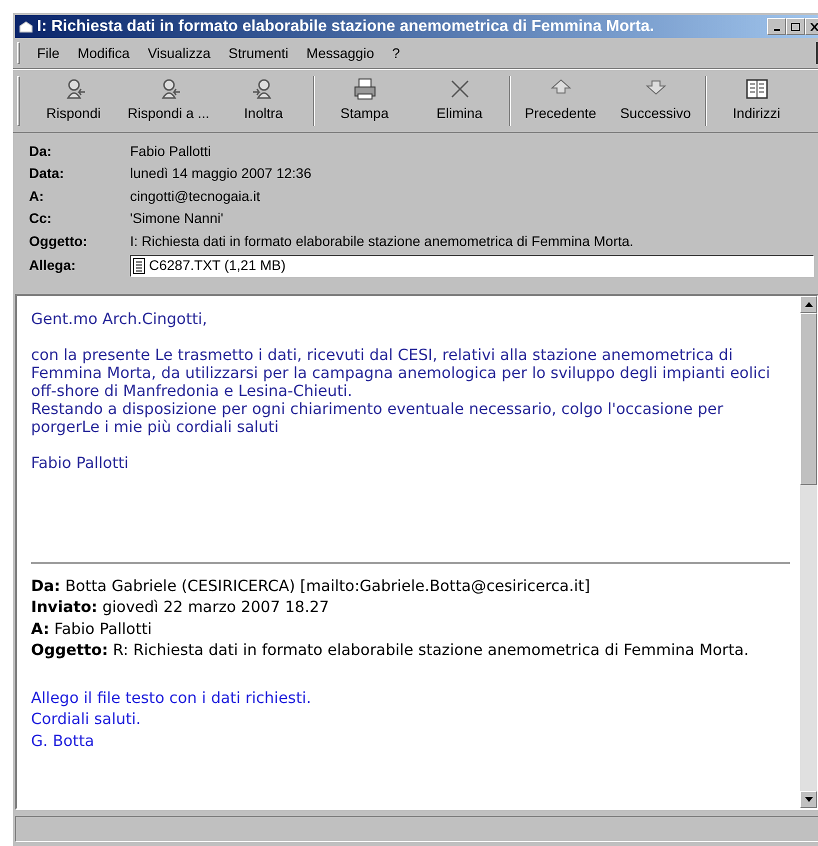 The height and width of the screenshot is (846, 818). I want to click on attachment-field: C6287.TXT (1,21 MB), so click(472, 265).